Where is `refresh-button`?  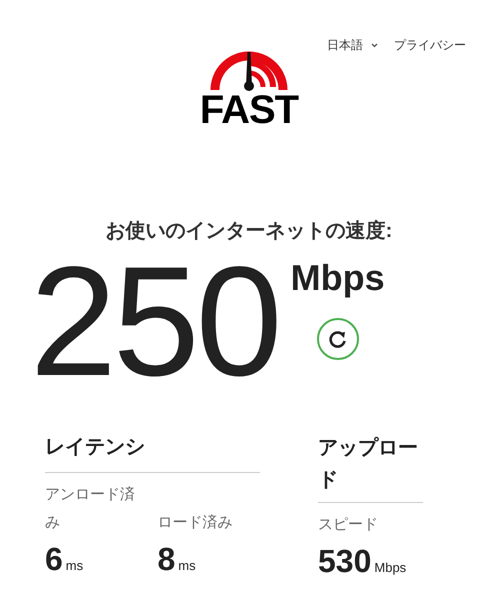
refresh-button is located at coordinates (337, 339).